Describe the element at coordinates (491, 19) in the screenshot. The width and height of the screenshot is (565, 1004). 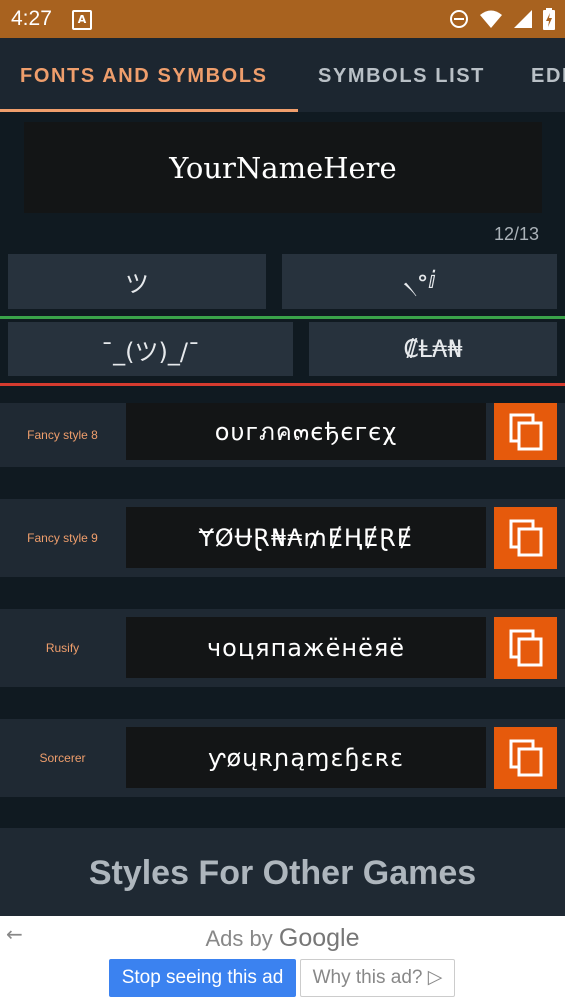
I see `wifi-icon` at that location.